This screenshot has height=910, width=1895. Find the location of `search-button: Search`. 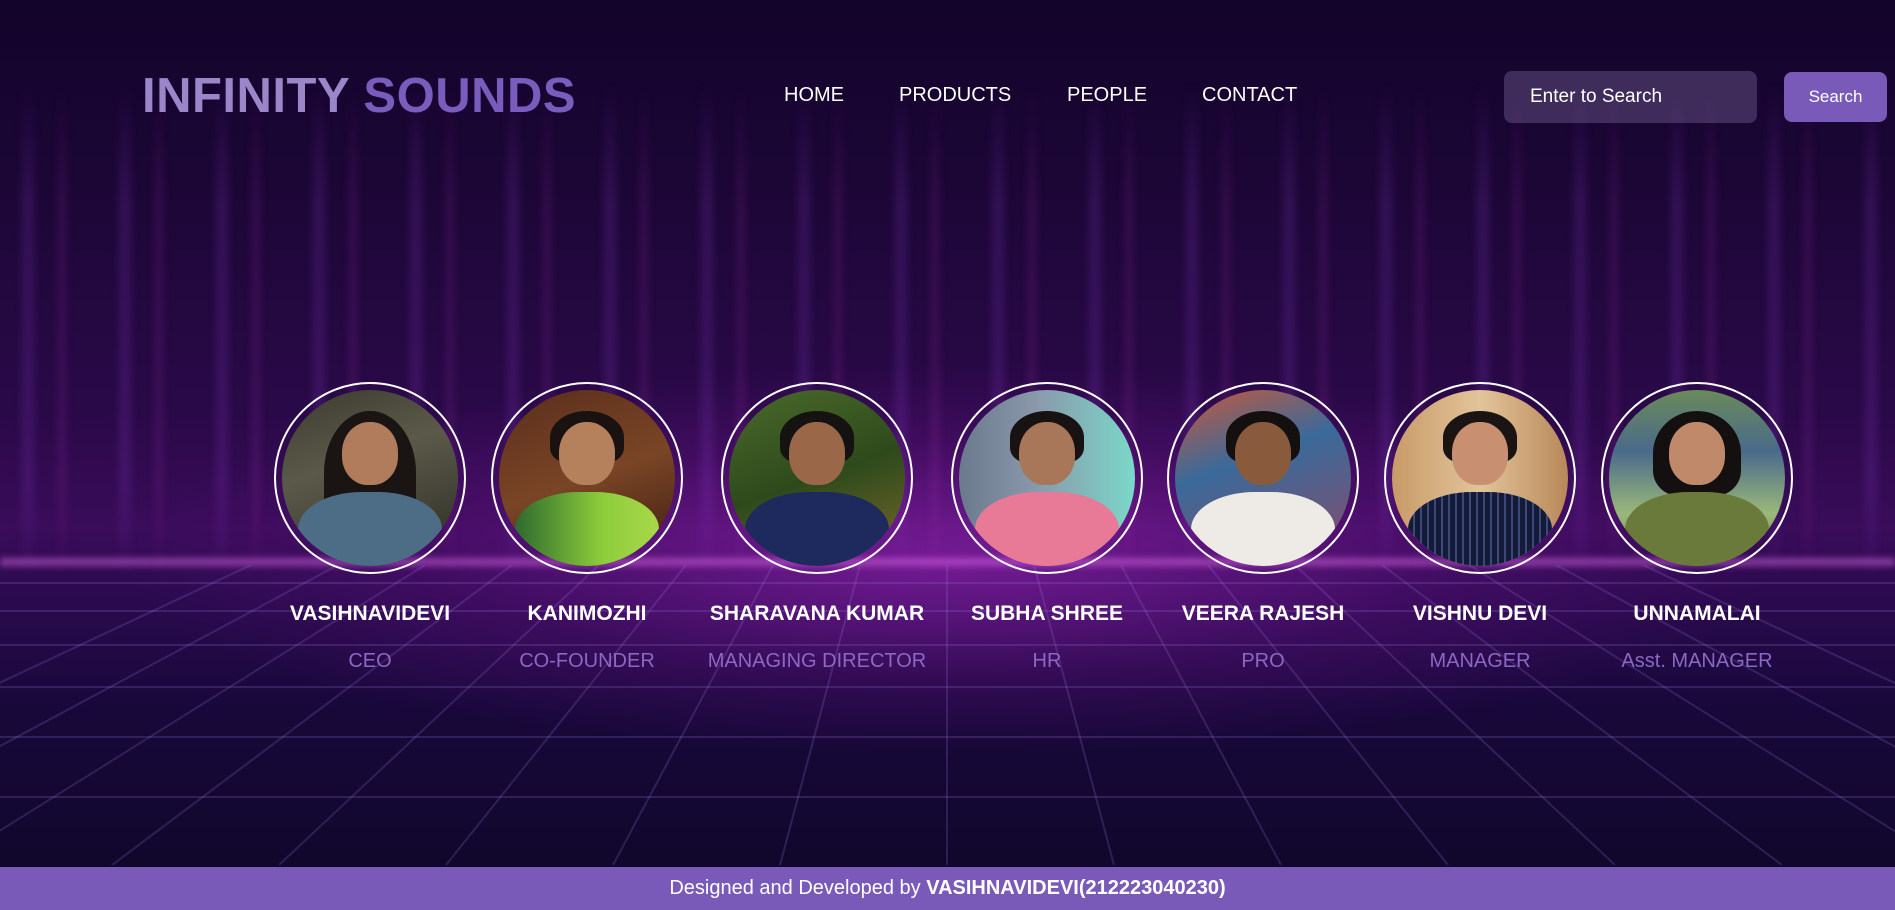

search-button: Search is located at coordinates (1835, 97).